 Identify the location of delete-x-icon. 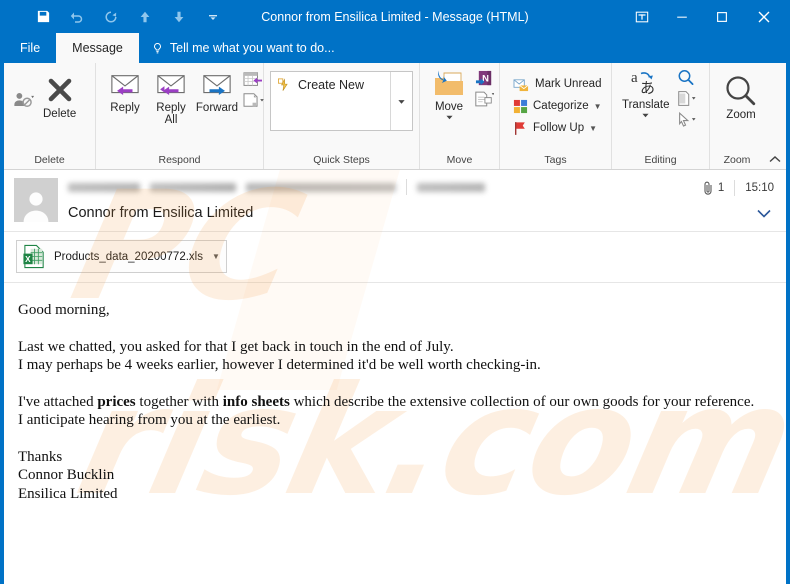
(59, 90).